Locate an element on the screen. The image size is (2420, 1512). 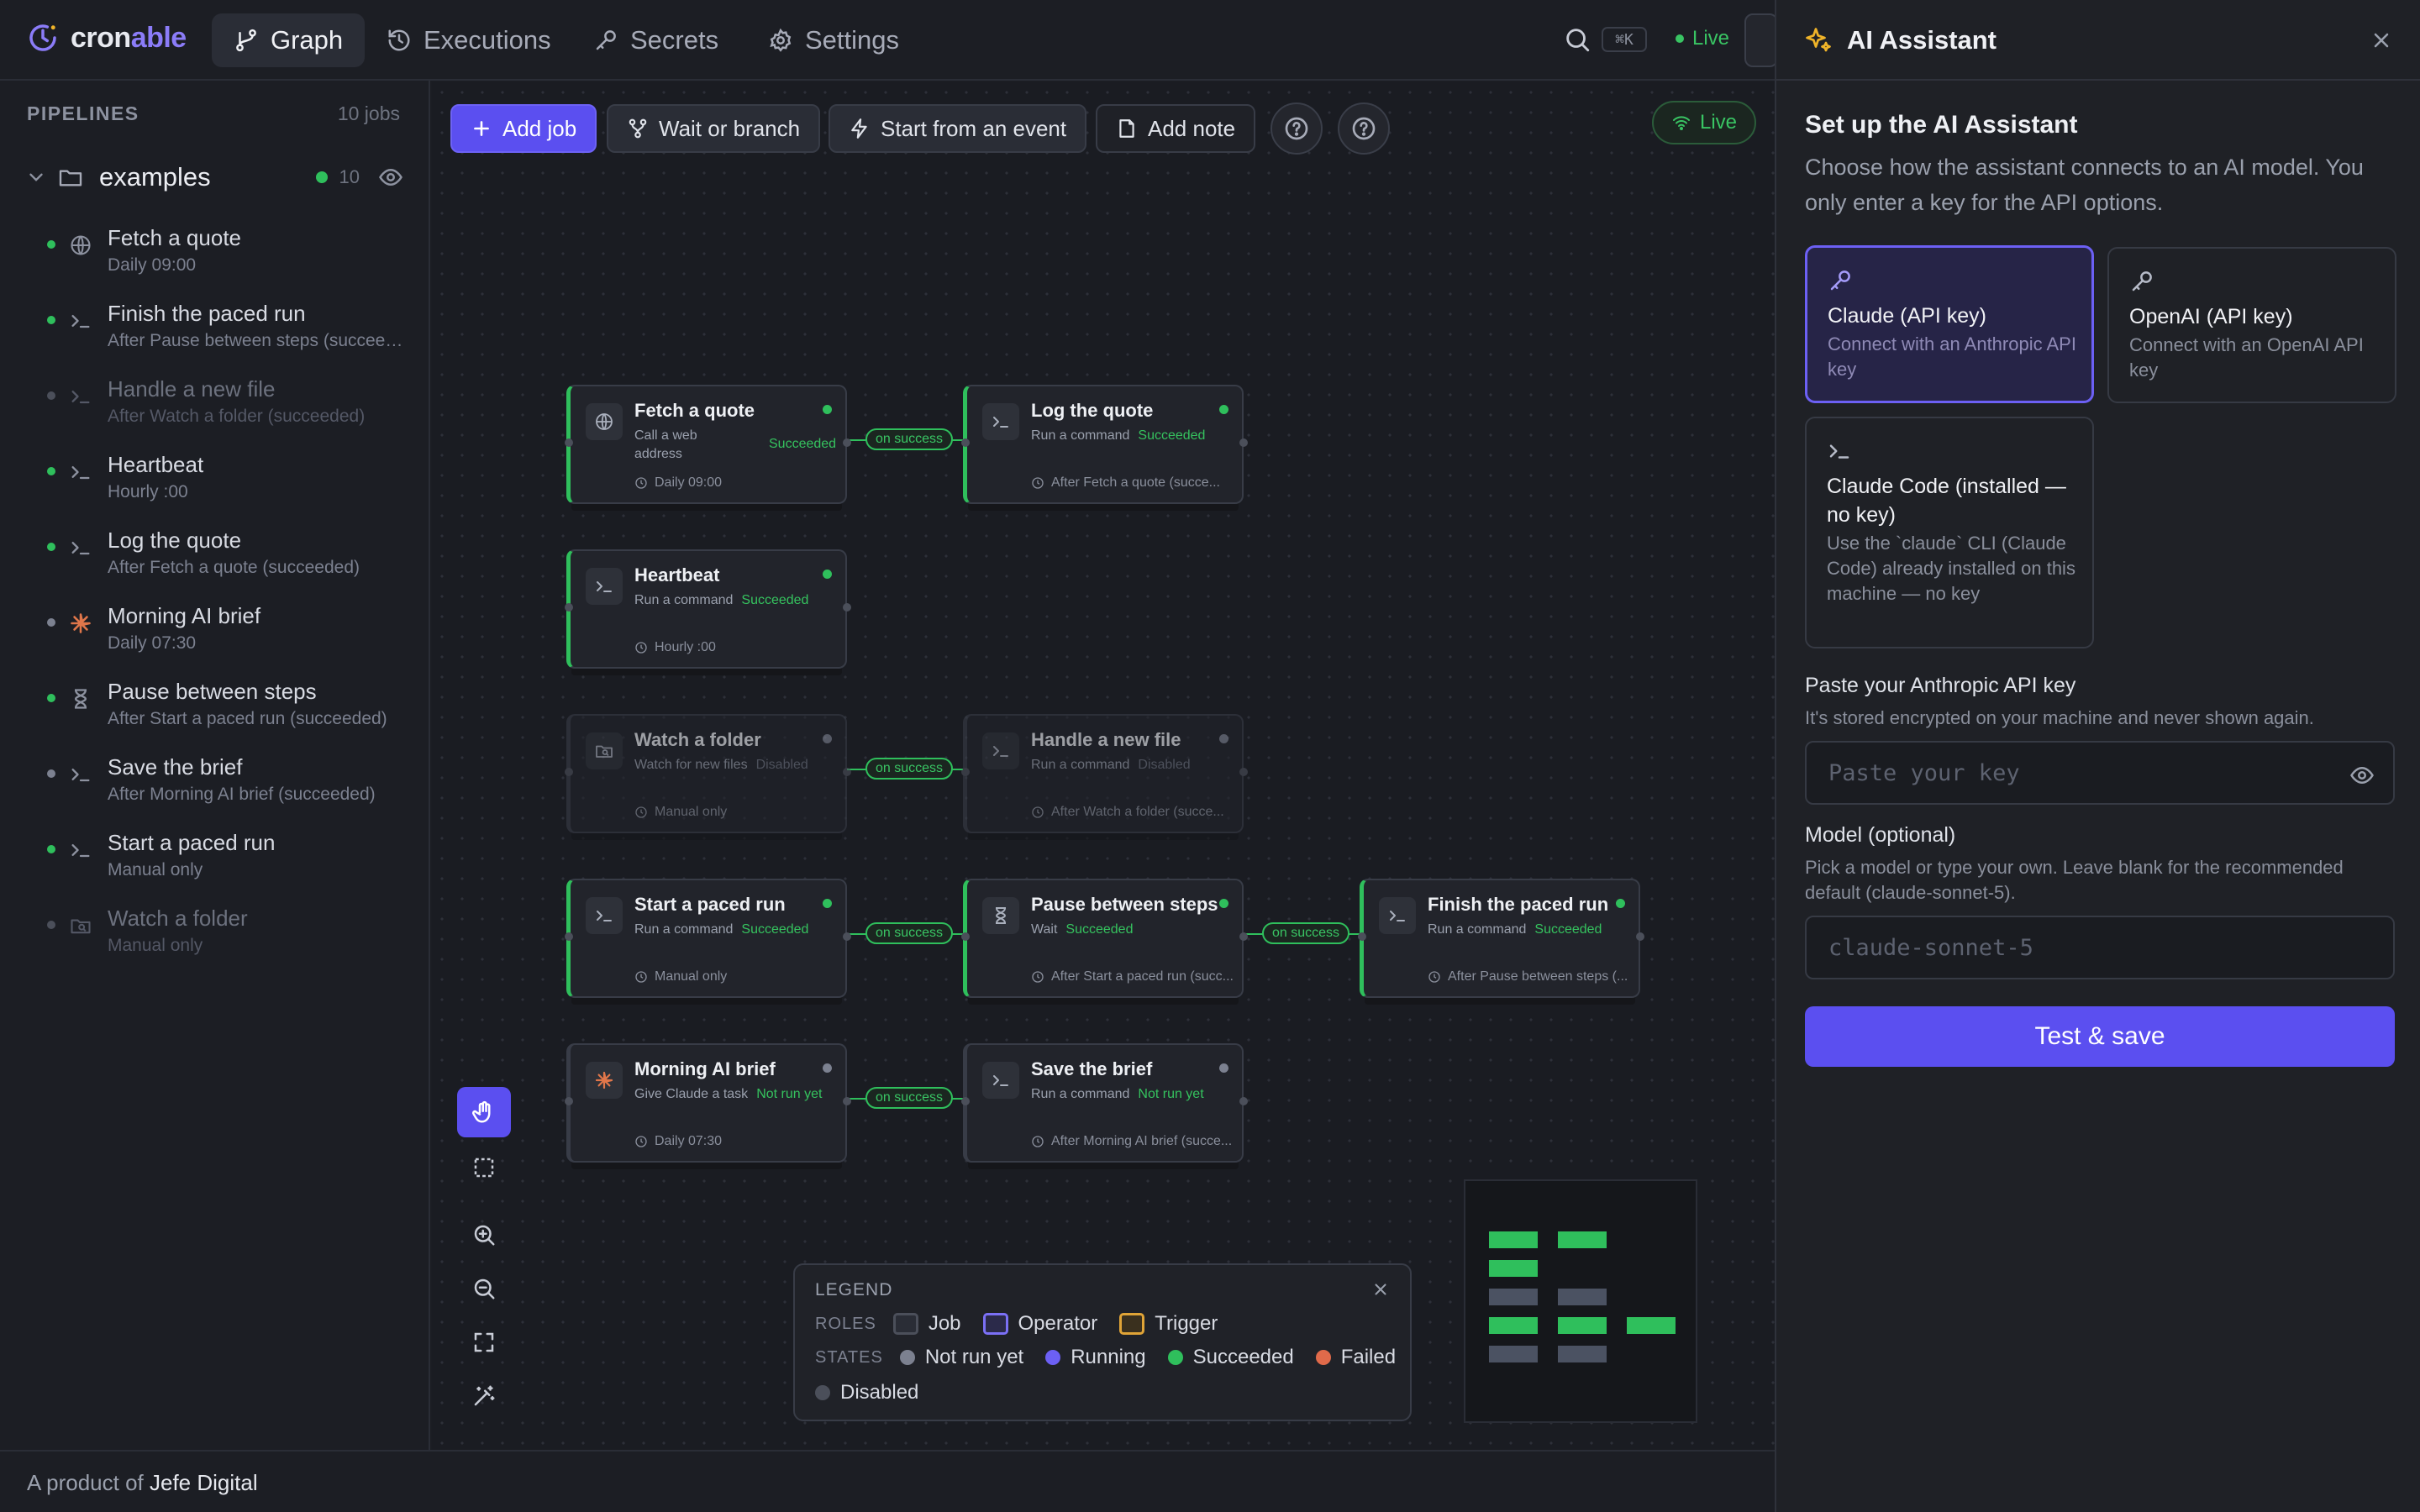
minimap-node is located at coordinates (1651, 1325).